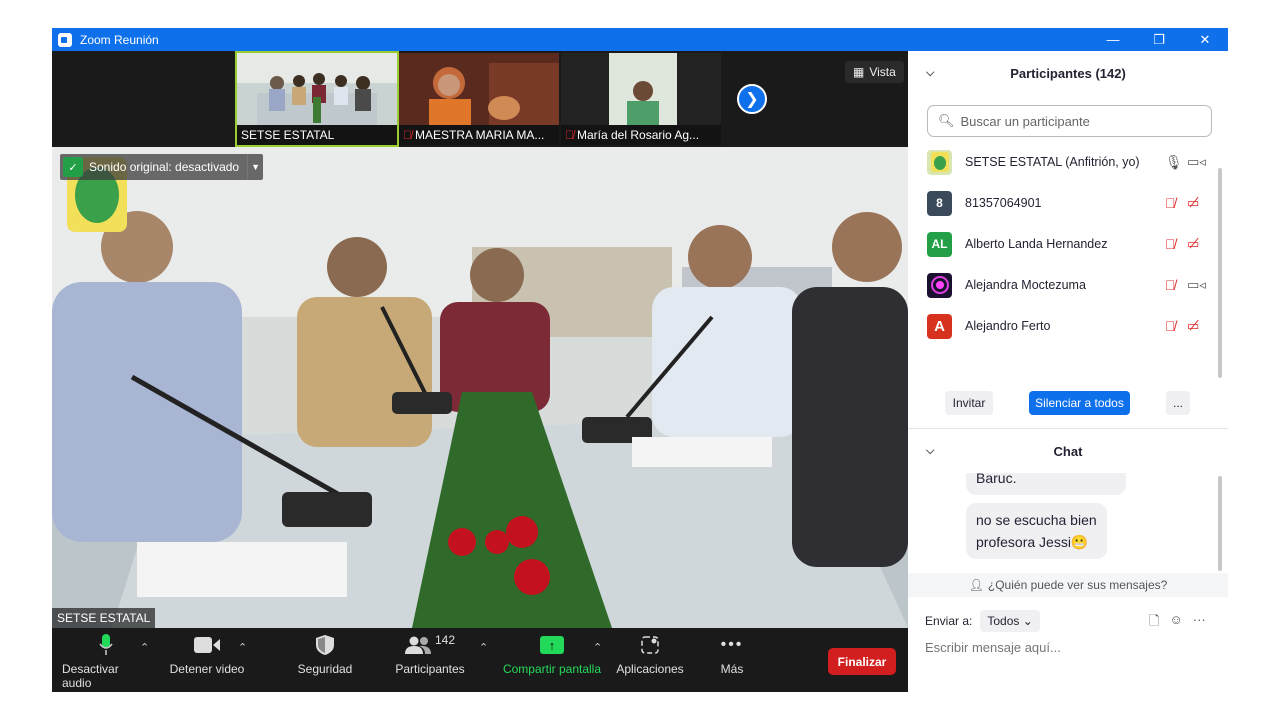  I want to click on apps-button: Aplicaciones, so click(650, 660).